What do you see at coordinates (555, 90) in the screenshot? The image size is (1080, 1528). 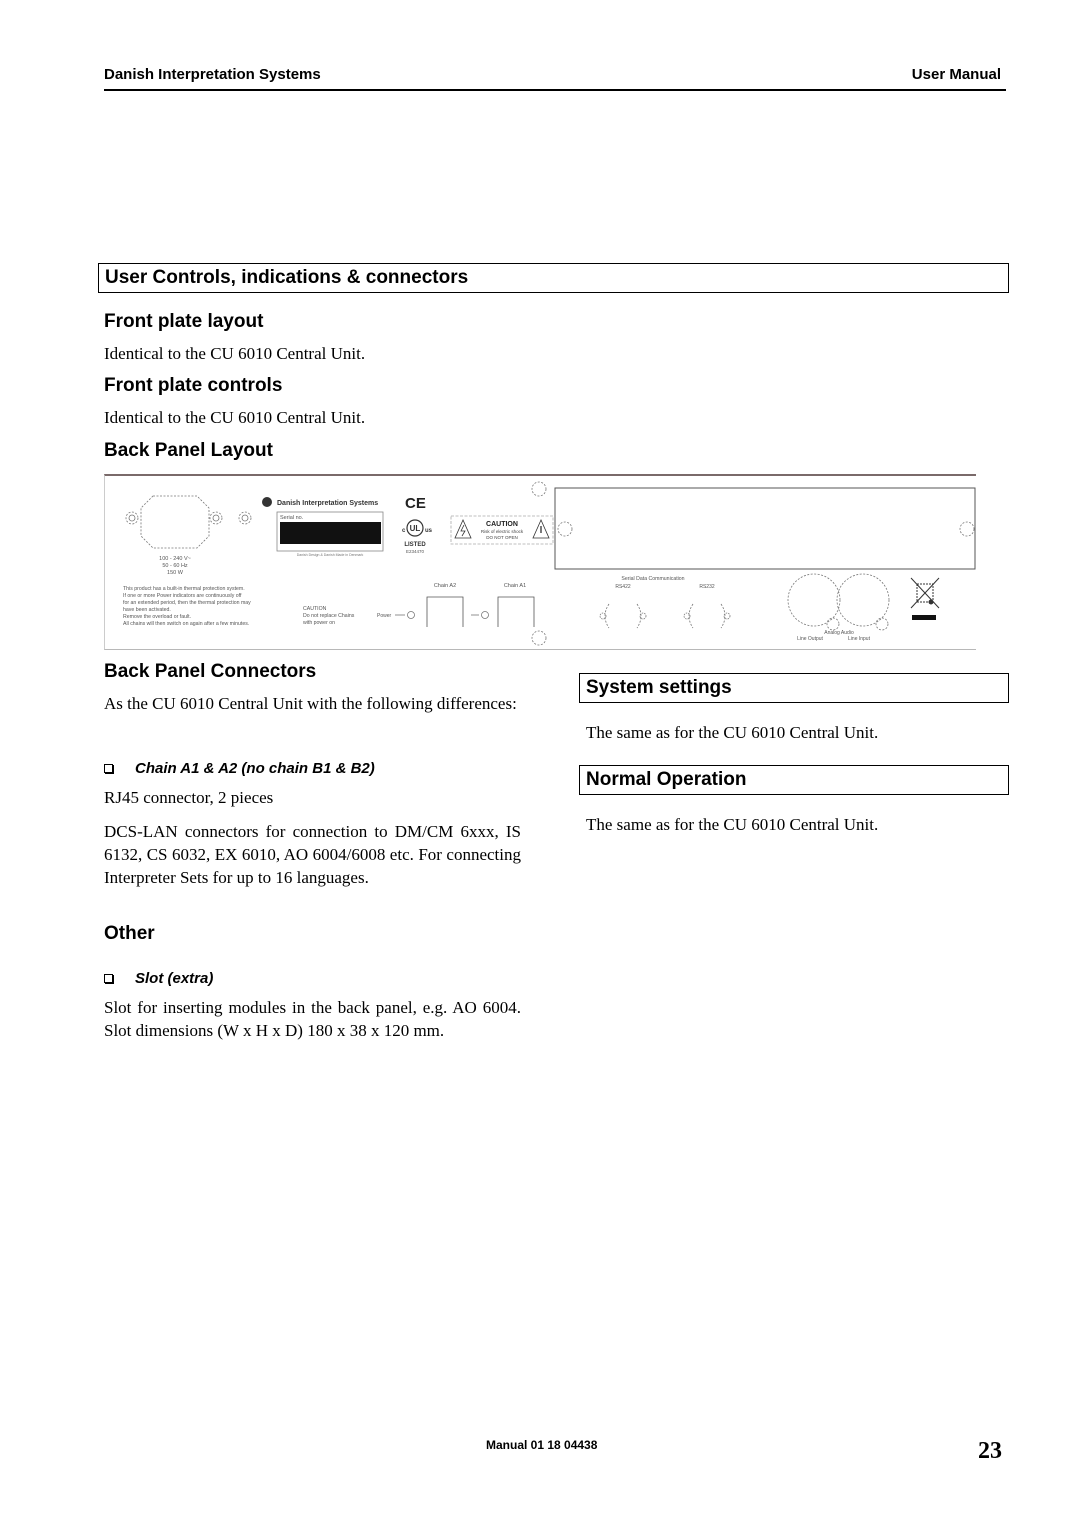 I see `header-rule` at bounding box center [555, 90].